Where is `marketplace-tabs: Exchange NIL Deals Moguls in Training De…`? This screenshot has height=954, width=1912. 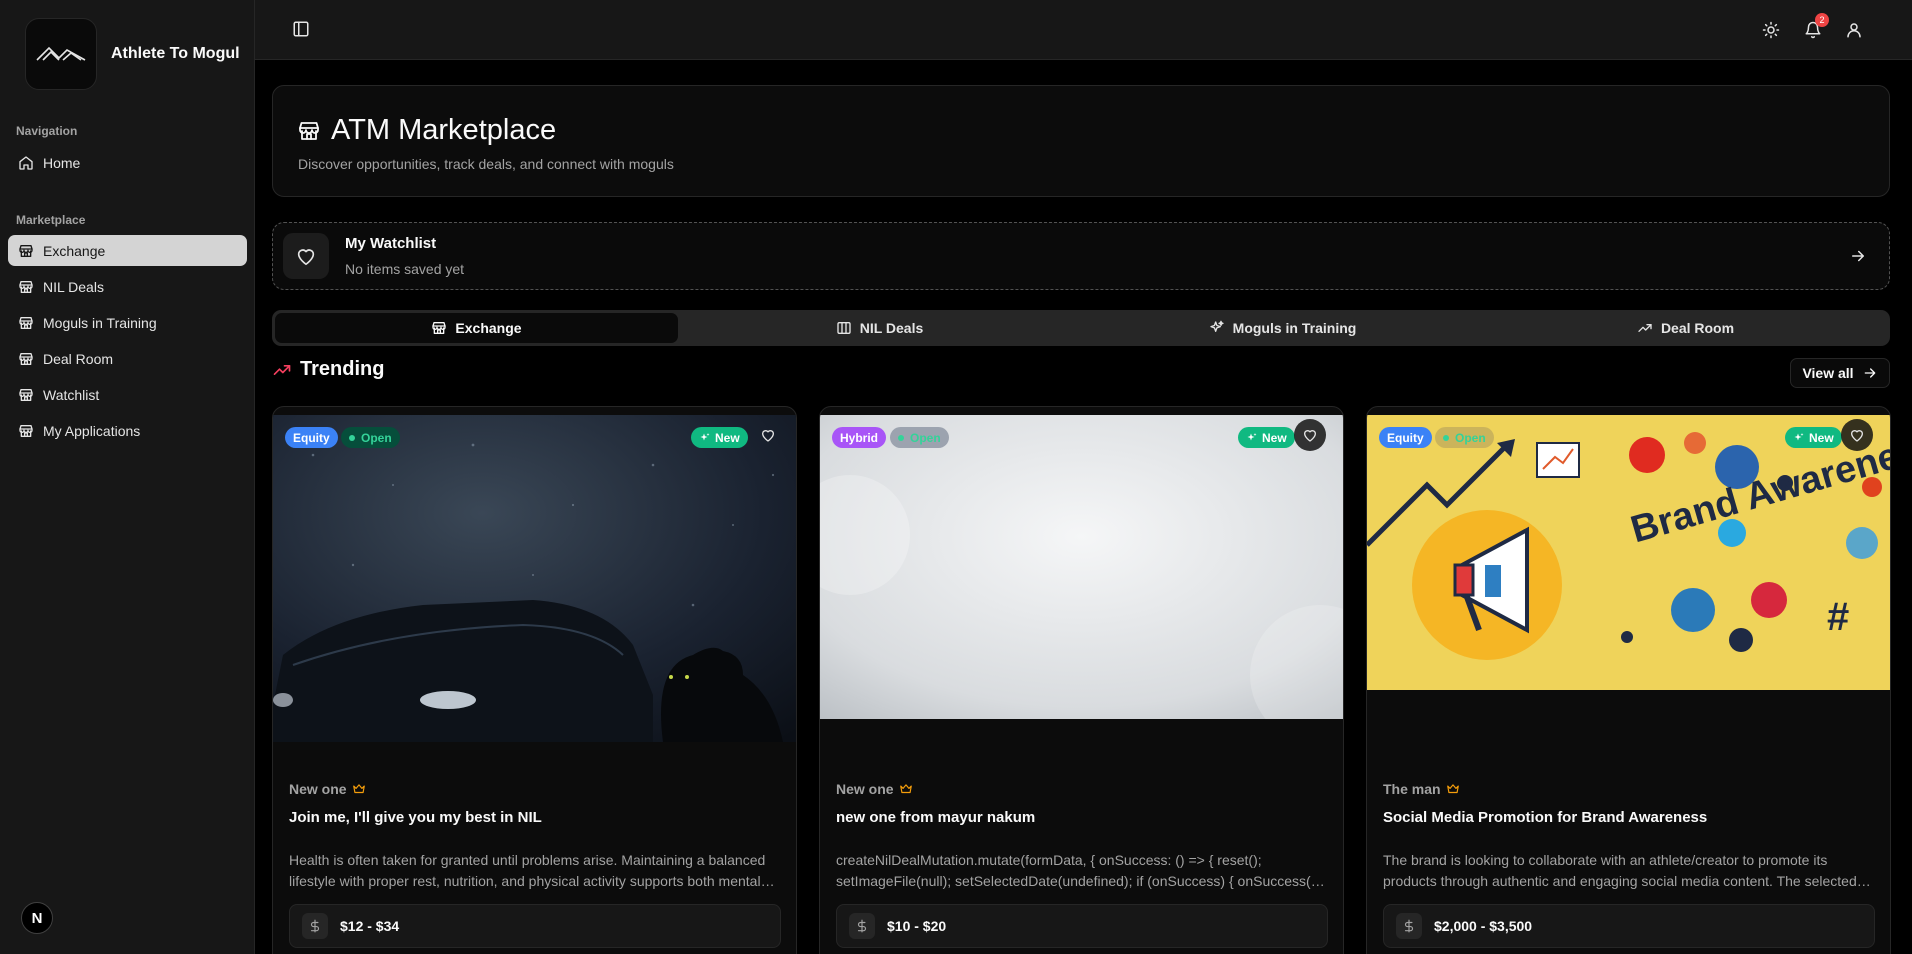 marketplace-tabs: Exchange NIL Deals Moguls in Training De… is located at coordinates (1081, 328).